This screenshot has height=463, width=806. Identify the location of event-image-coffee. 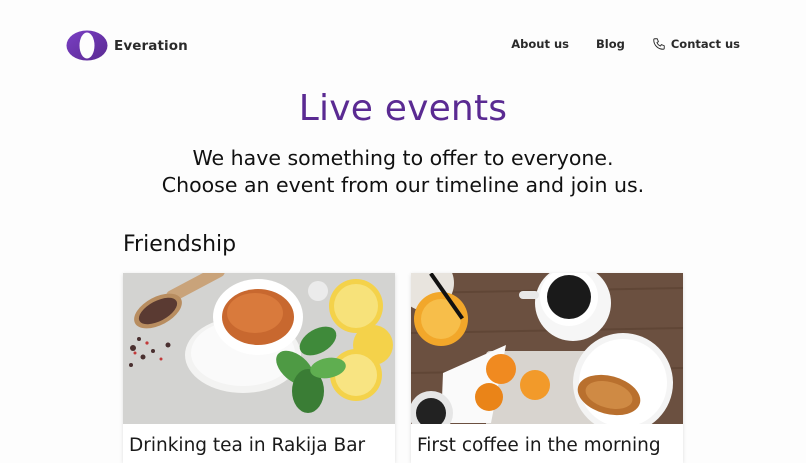
(547, 348).